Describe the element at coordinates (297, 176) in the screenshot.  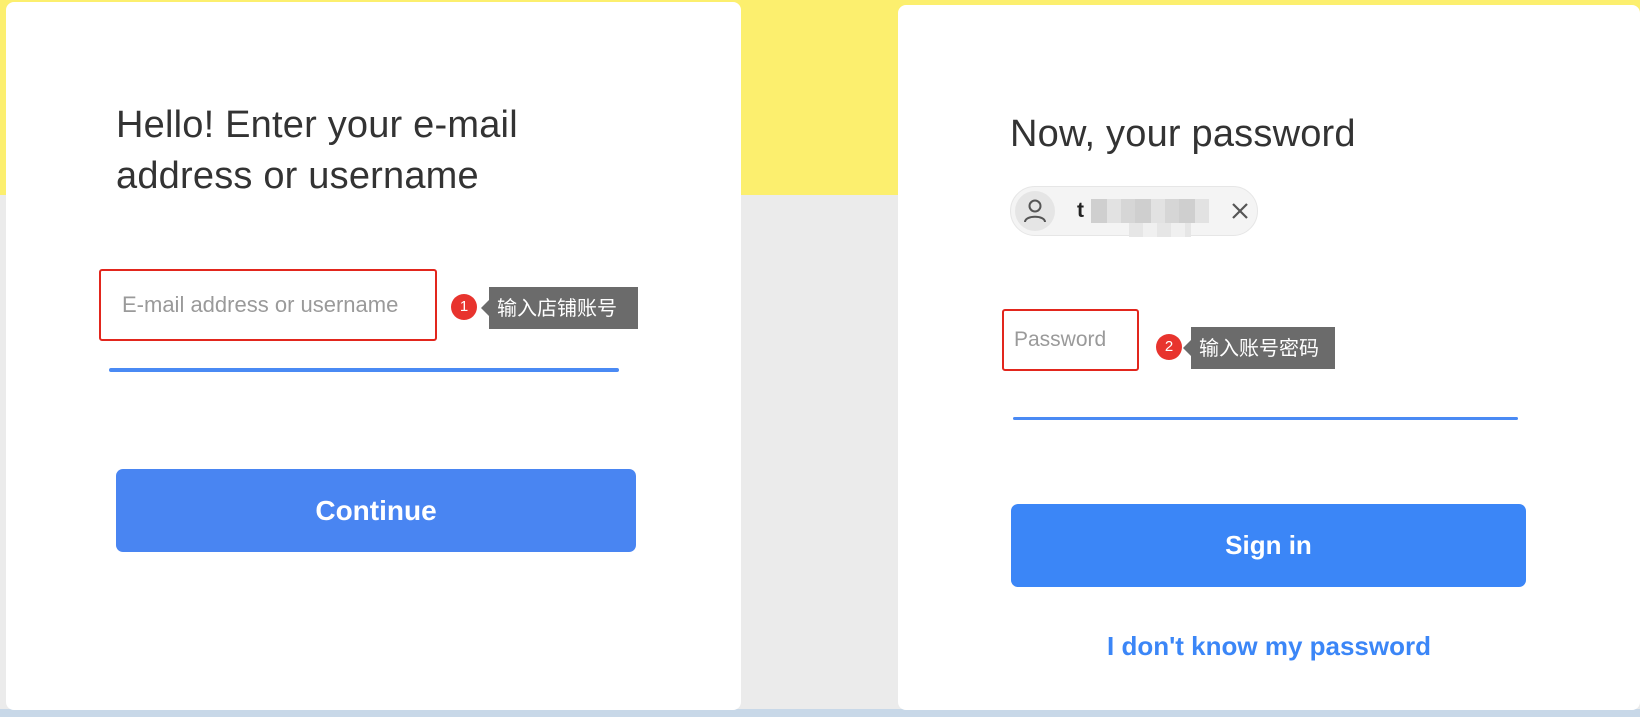
I see `heading-line-2: address or username` at that location.